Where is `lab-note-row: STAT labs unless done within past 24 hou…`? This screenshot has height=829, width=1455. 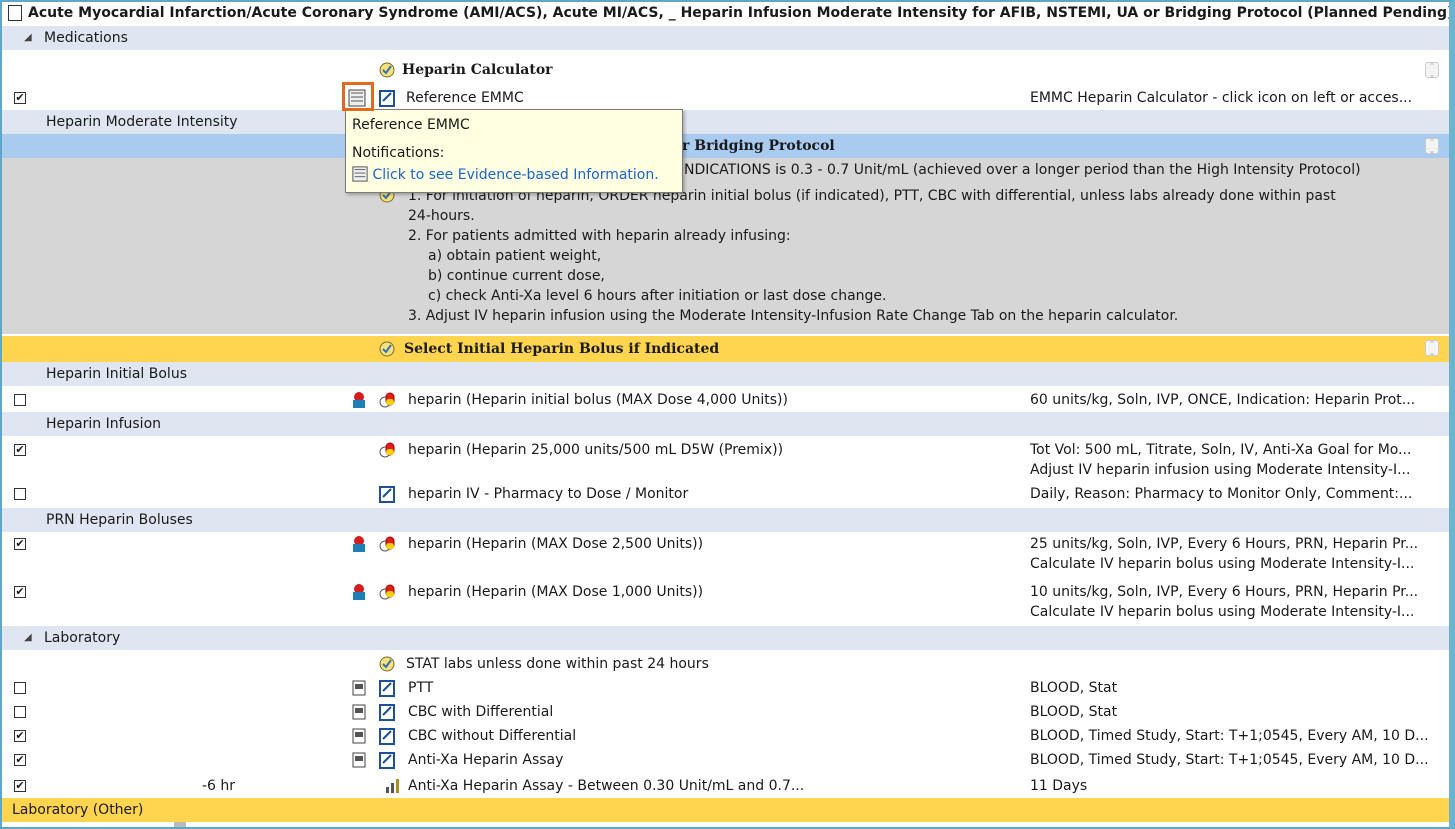
lab-note-row: STAT labs unless done within past 24 hou… is located at coordinates (725, 664).